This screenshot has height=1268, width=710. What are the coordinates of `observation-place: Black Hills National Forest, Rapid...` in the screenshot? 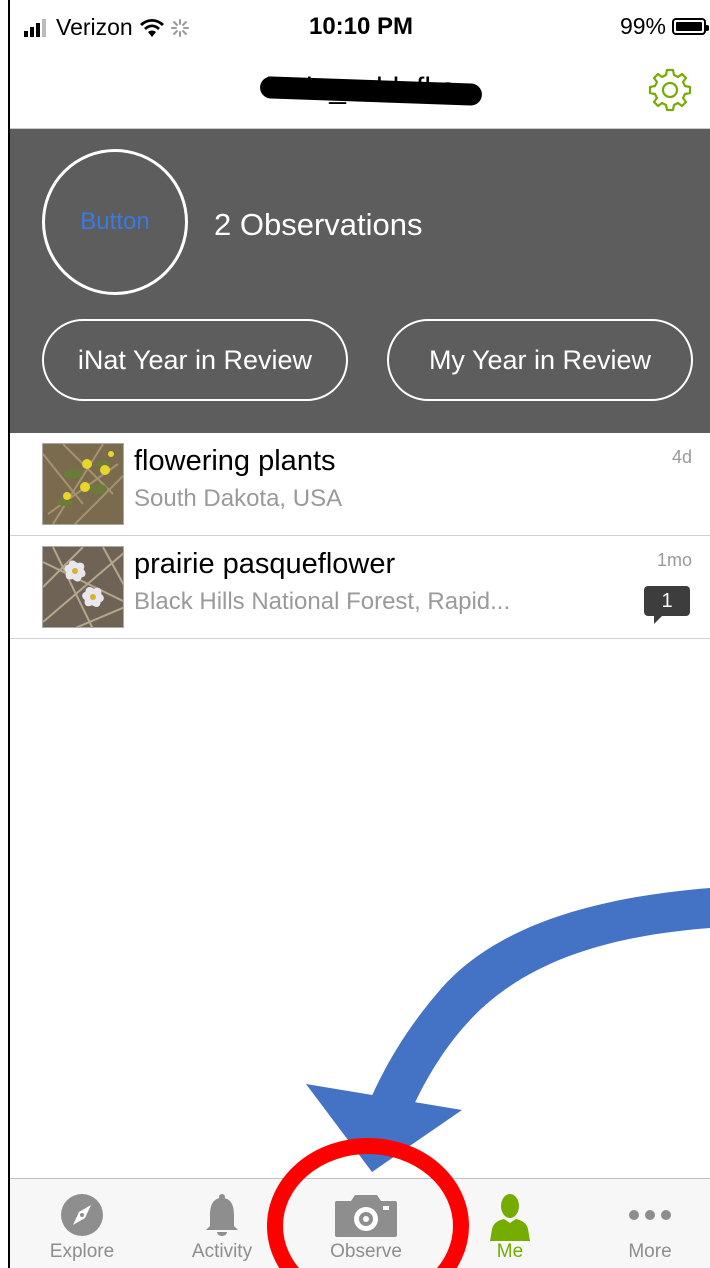 It's located at (322, 601).